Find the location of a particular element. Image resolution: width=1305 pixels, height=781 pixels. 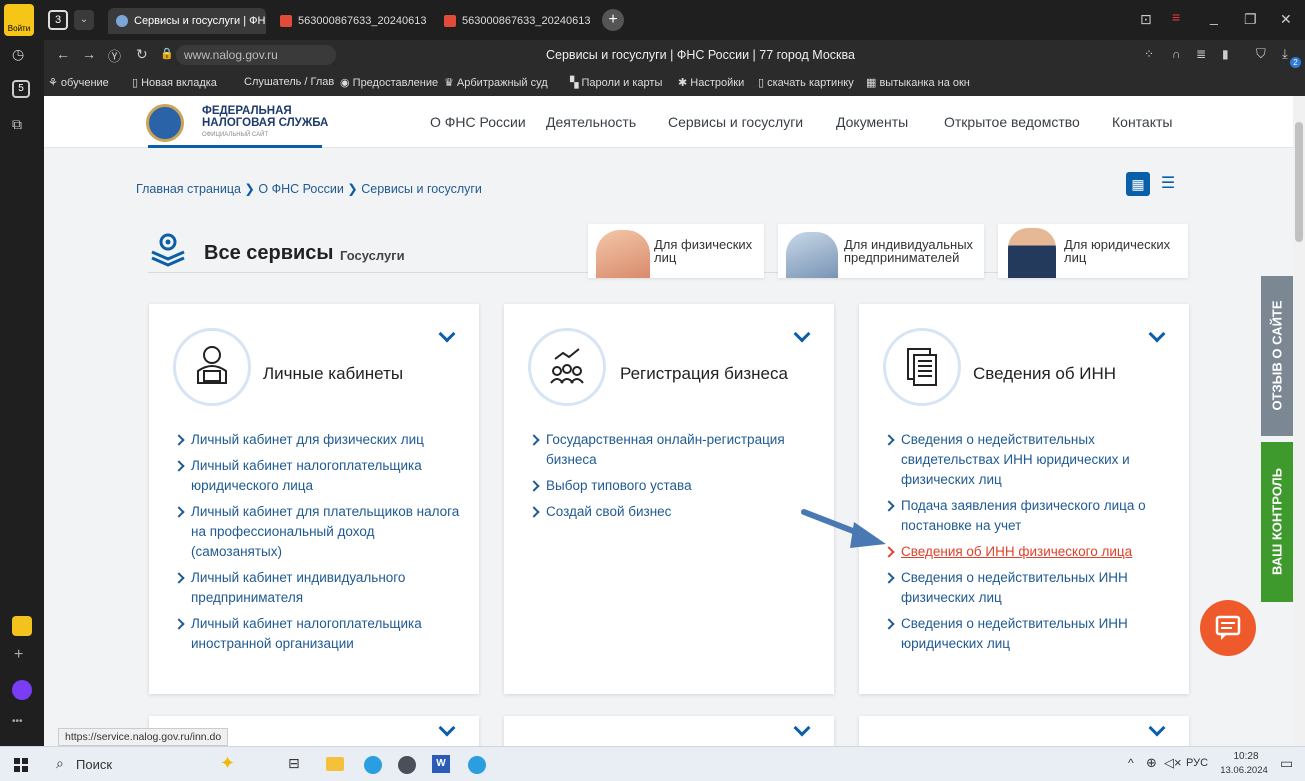

tray-chevron-icon: ^ is located at coordinates (1131, 763).